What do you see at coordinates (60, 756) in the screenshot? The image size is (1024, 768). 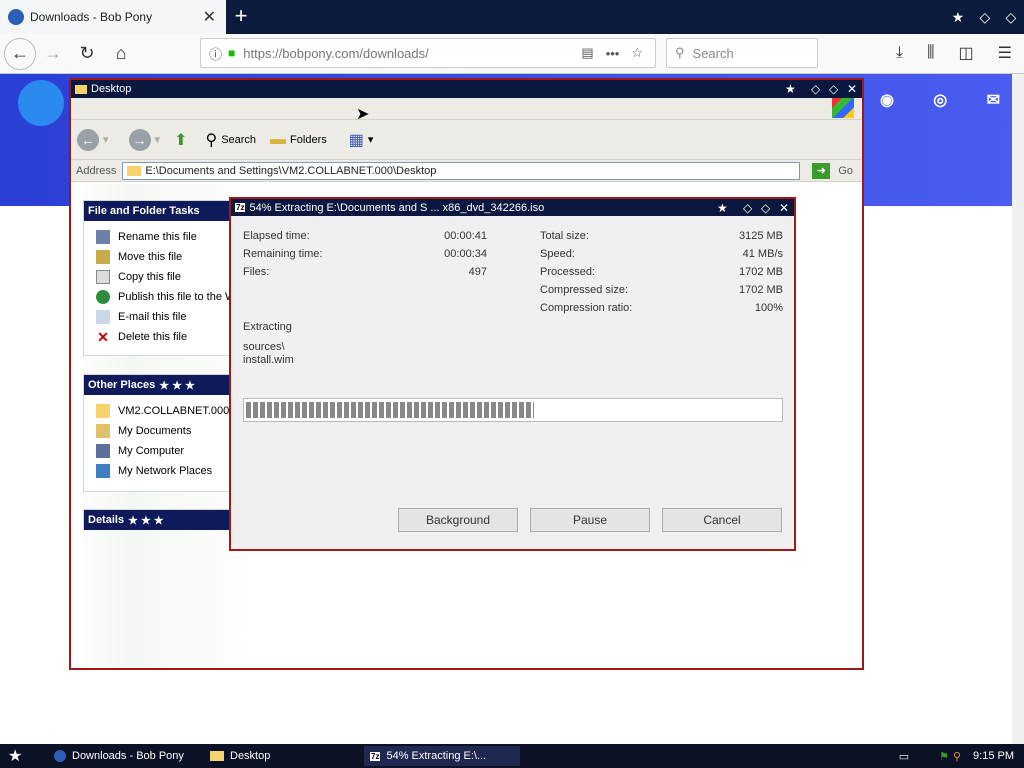 I see `browser-icon` at bounding box center [60, 756].